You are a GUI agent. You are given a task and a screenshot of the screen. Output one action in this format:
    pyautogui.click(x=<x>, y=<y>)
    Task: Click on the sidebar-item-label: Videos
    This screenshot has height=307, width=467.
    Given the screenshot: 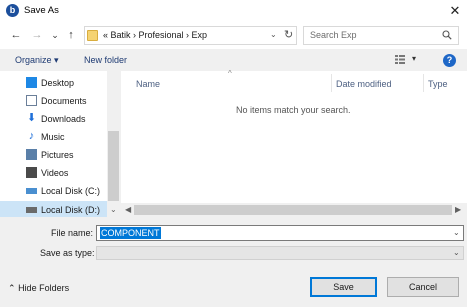 What is the action you would take?
    pyautogui.click(x=55, y=173)
    